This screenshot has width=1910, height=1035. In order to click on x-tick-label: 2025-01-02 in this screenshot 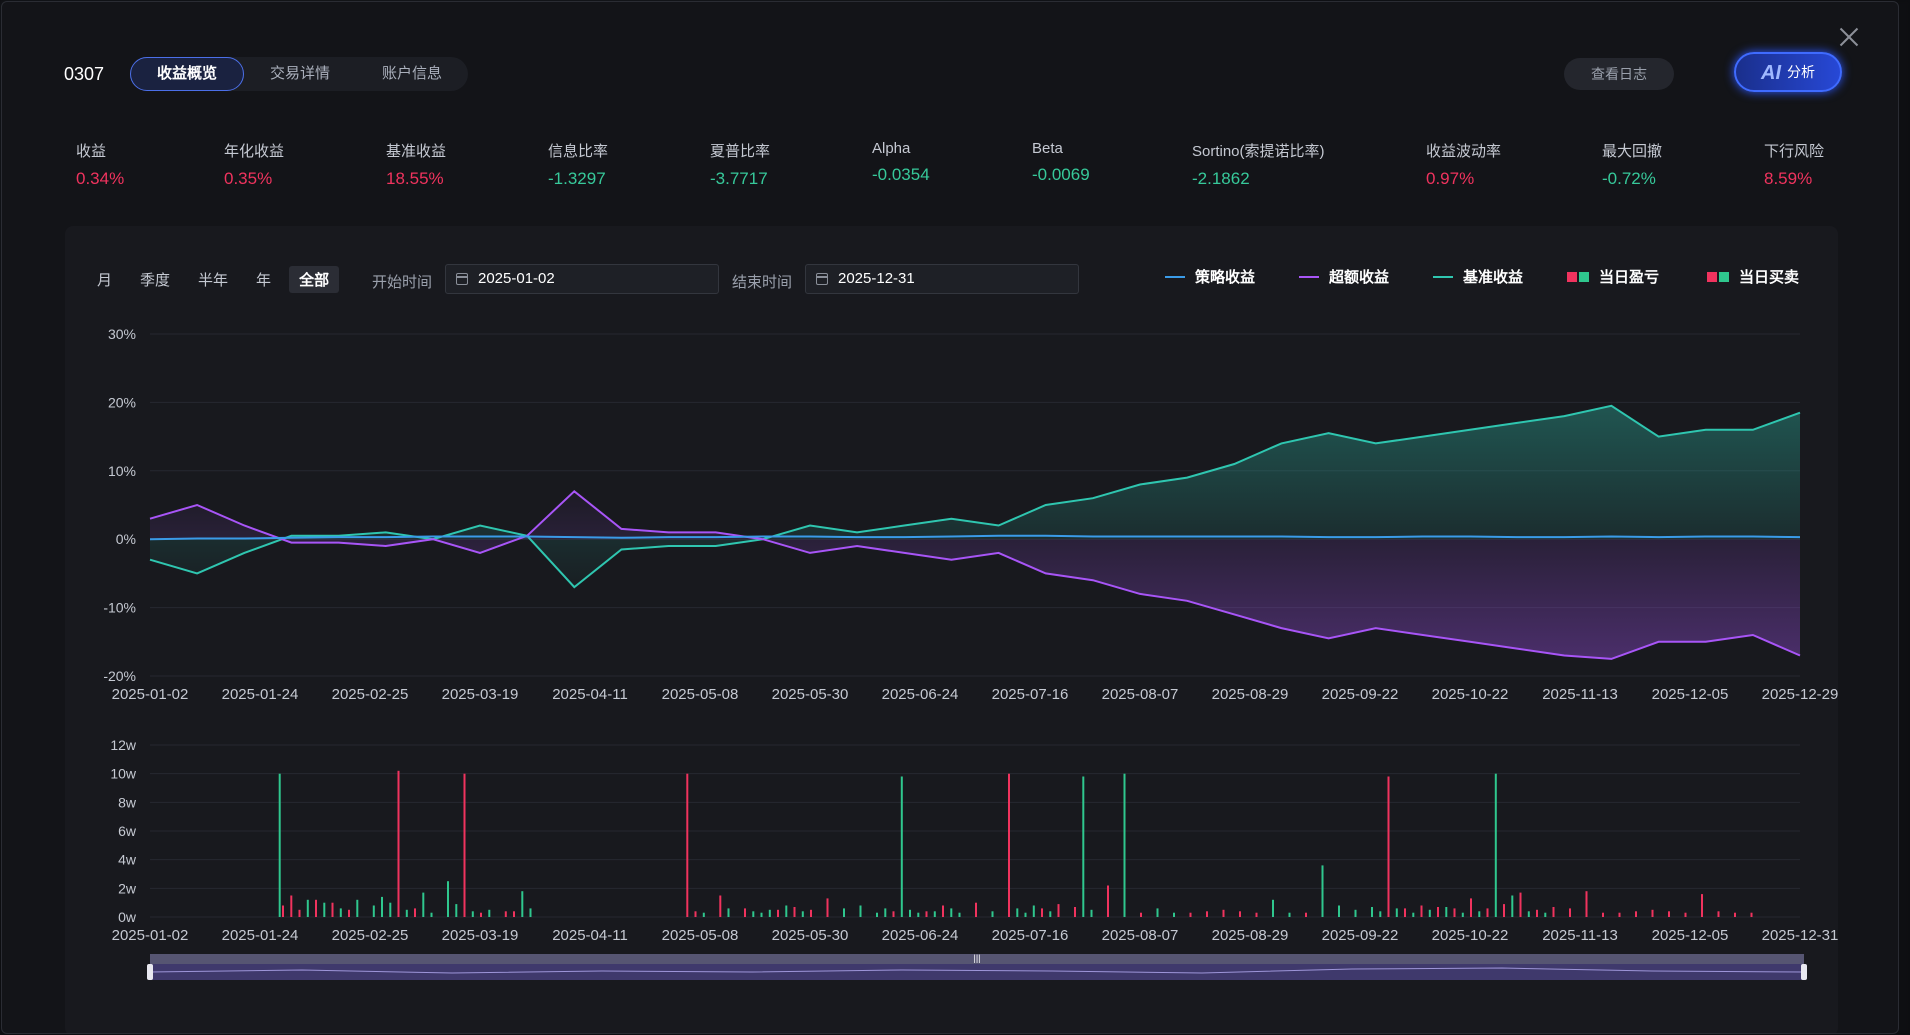, I will do `click(150, 935)`.